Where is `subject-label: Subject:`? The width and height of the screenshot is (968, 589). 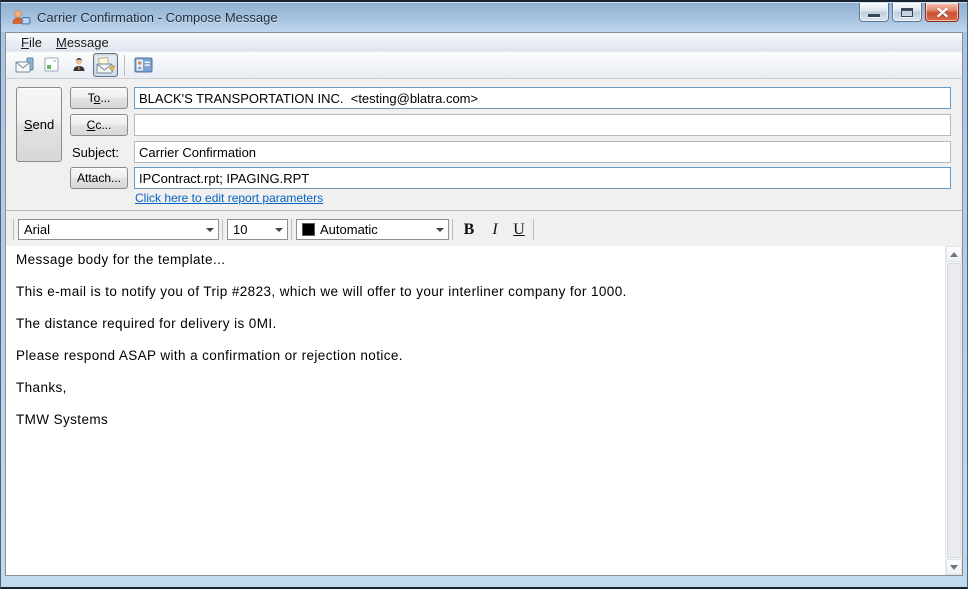 subject-label: Subject: is located at coordinates (95, 152).